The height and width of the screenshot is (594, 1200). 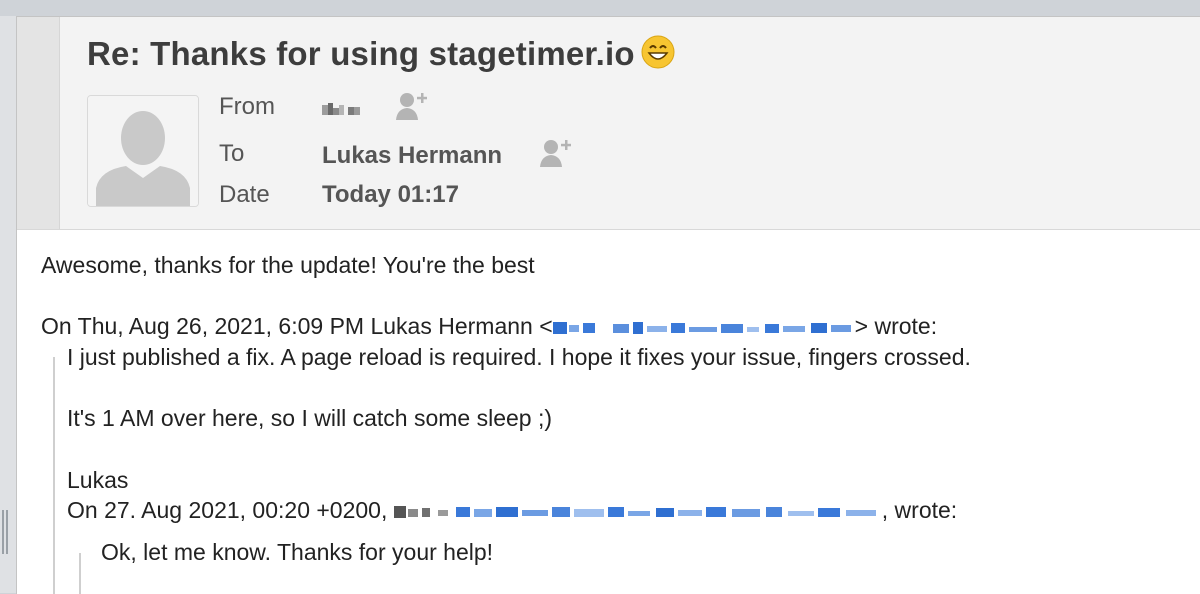 What do you see at coordinates (658, 56) in the screenshot?
I see `grinning-face-icon` at bounding box center [658, 56].